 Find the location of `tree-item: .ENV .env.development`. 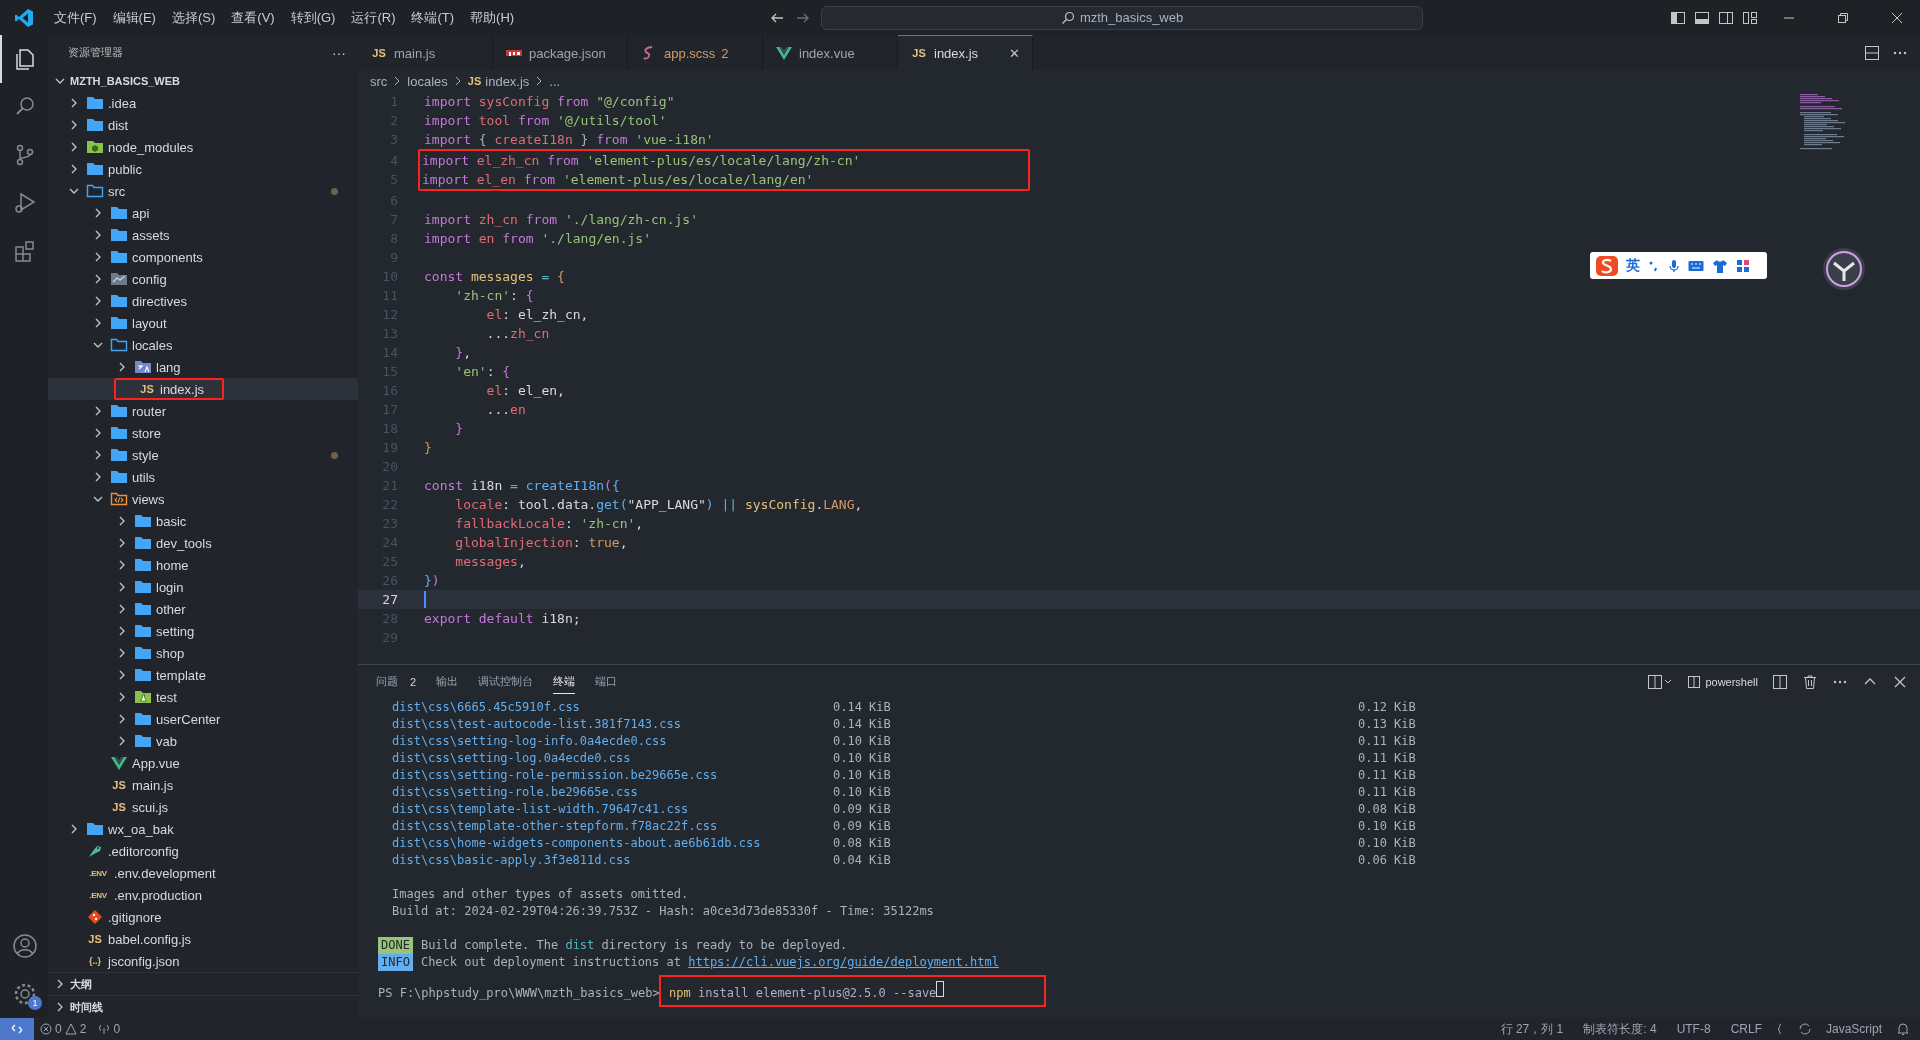

tree-item: .ENV .env.development is located at coordinates (203, 873).